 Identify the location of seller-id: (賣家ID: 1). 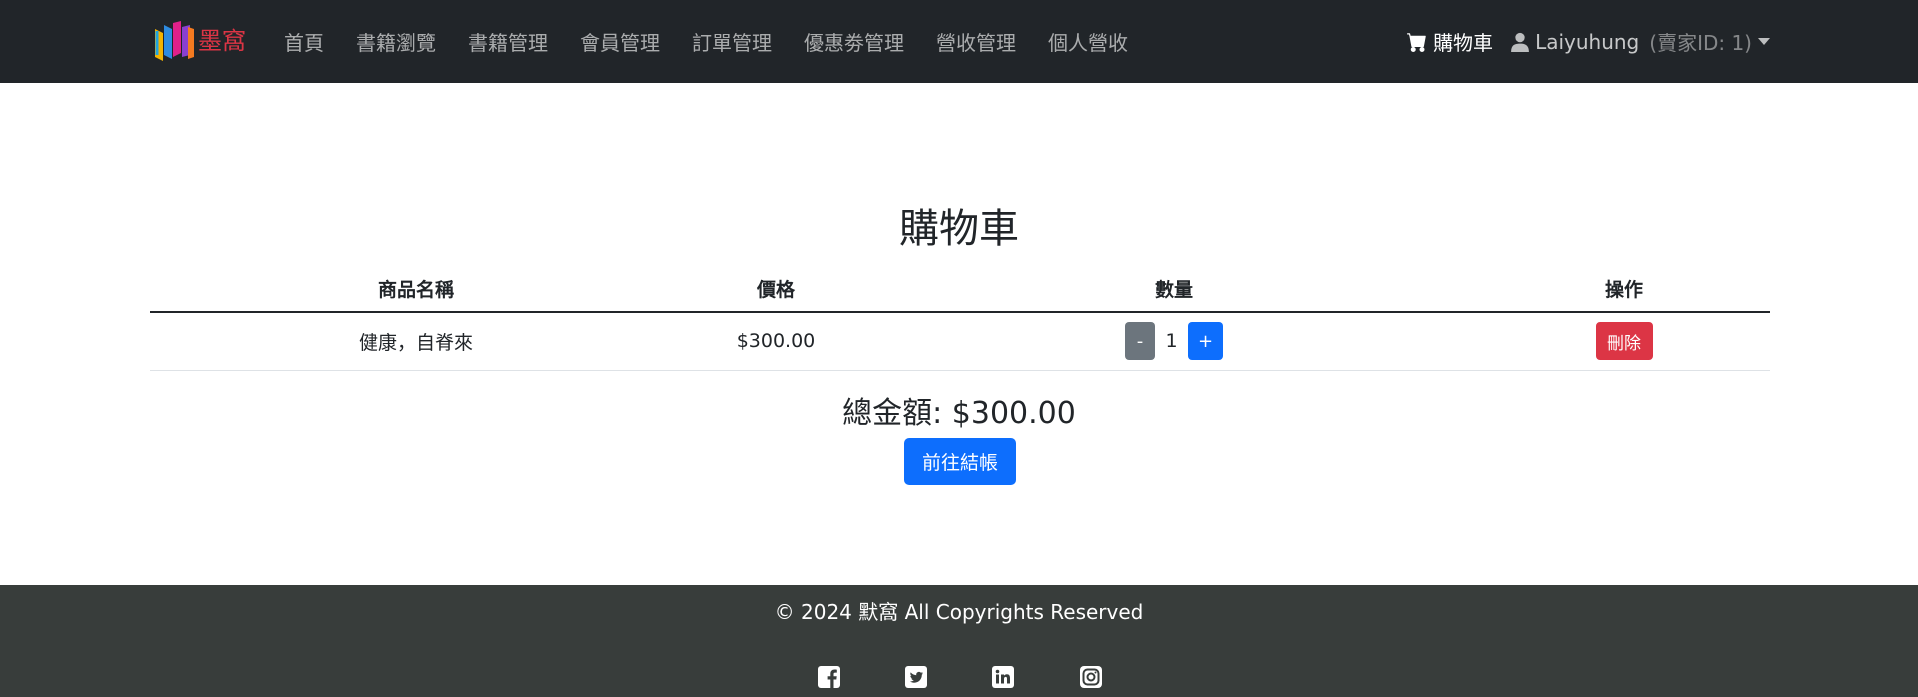
(1700, 43).